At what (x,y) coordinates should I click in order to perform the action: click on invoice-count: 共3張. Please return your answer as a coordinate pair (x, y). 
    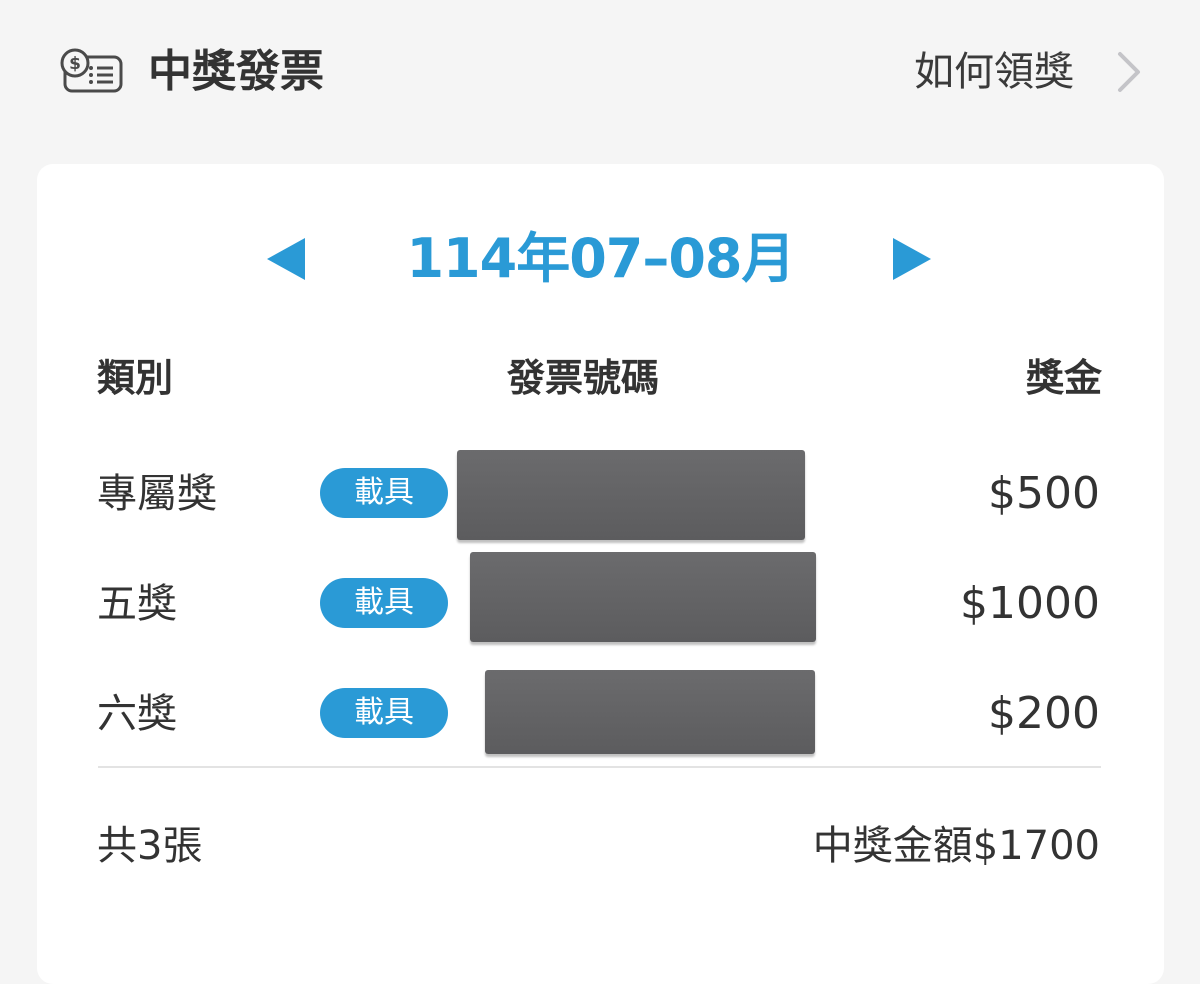
    Looking at the image, I should click on (150, 846).